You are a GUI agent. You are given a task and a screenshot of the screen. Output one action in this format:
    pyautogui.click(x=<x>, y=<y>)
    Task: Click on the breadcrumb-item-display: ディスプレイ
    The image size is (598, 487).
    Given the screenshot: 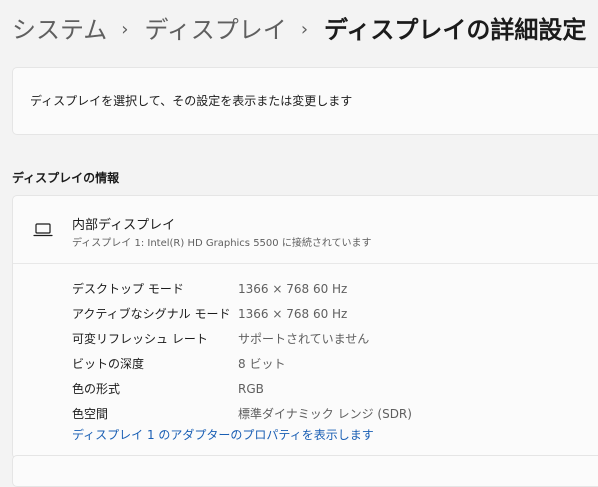 What is the action you would take?
    pyautogui.click(x=215, y=30)
    